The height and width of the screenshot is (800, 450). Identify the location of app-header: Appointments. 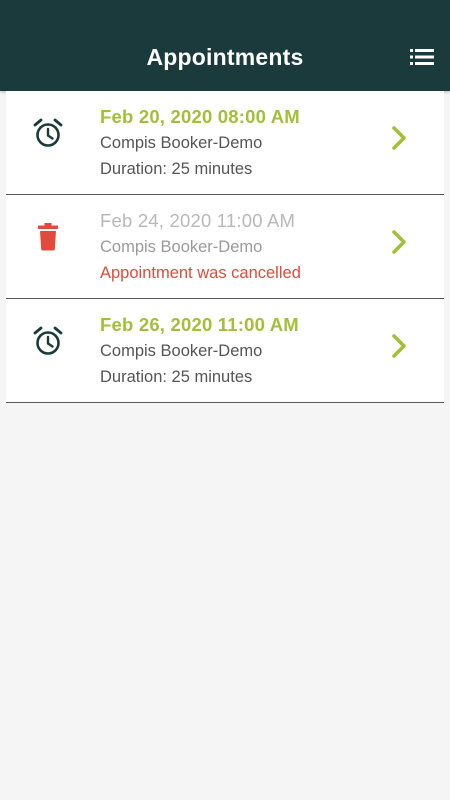
(225, 45).